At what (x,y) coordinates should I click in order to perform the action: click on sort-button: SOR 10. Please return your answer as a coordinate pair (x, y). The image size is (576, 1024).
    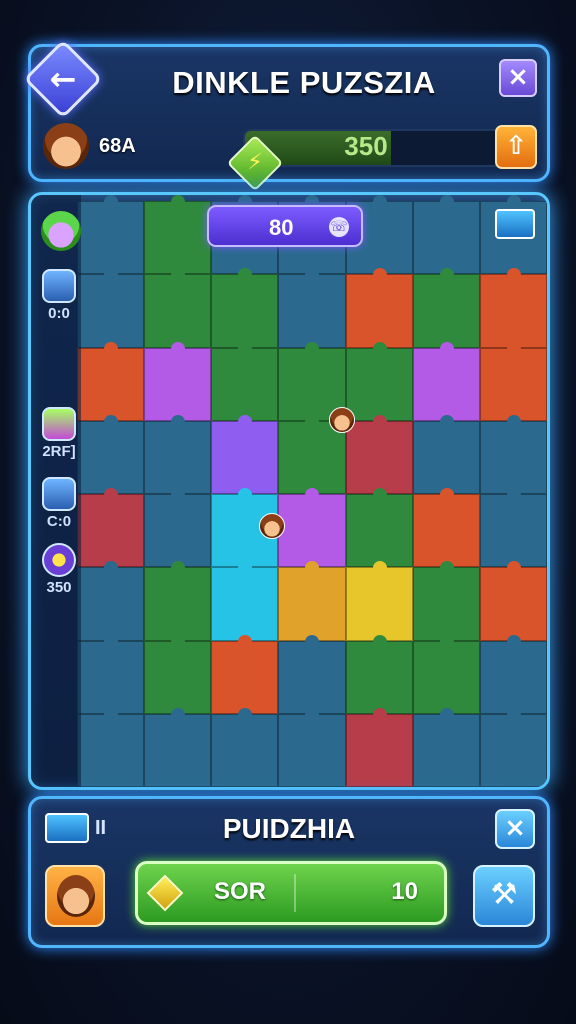
    Looking at the image, I should click on (291, 893).